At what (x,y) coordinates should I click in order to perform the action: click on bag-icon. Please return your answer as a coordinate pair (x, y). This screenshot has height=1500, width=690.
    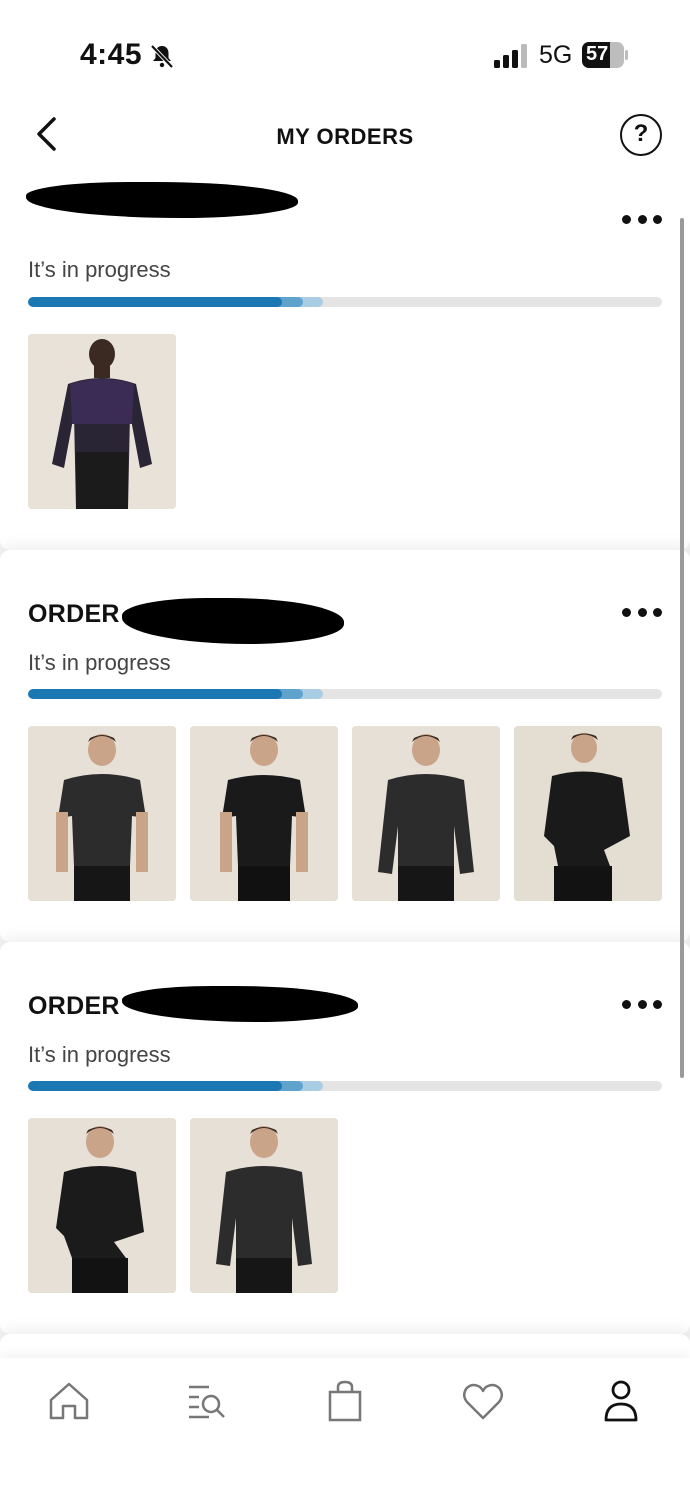
    Looking at the image, I should click on (345, 1401).